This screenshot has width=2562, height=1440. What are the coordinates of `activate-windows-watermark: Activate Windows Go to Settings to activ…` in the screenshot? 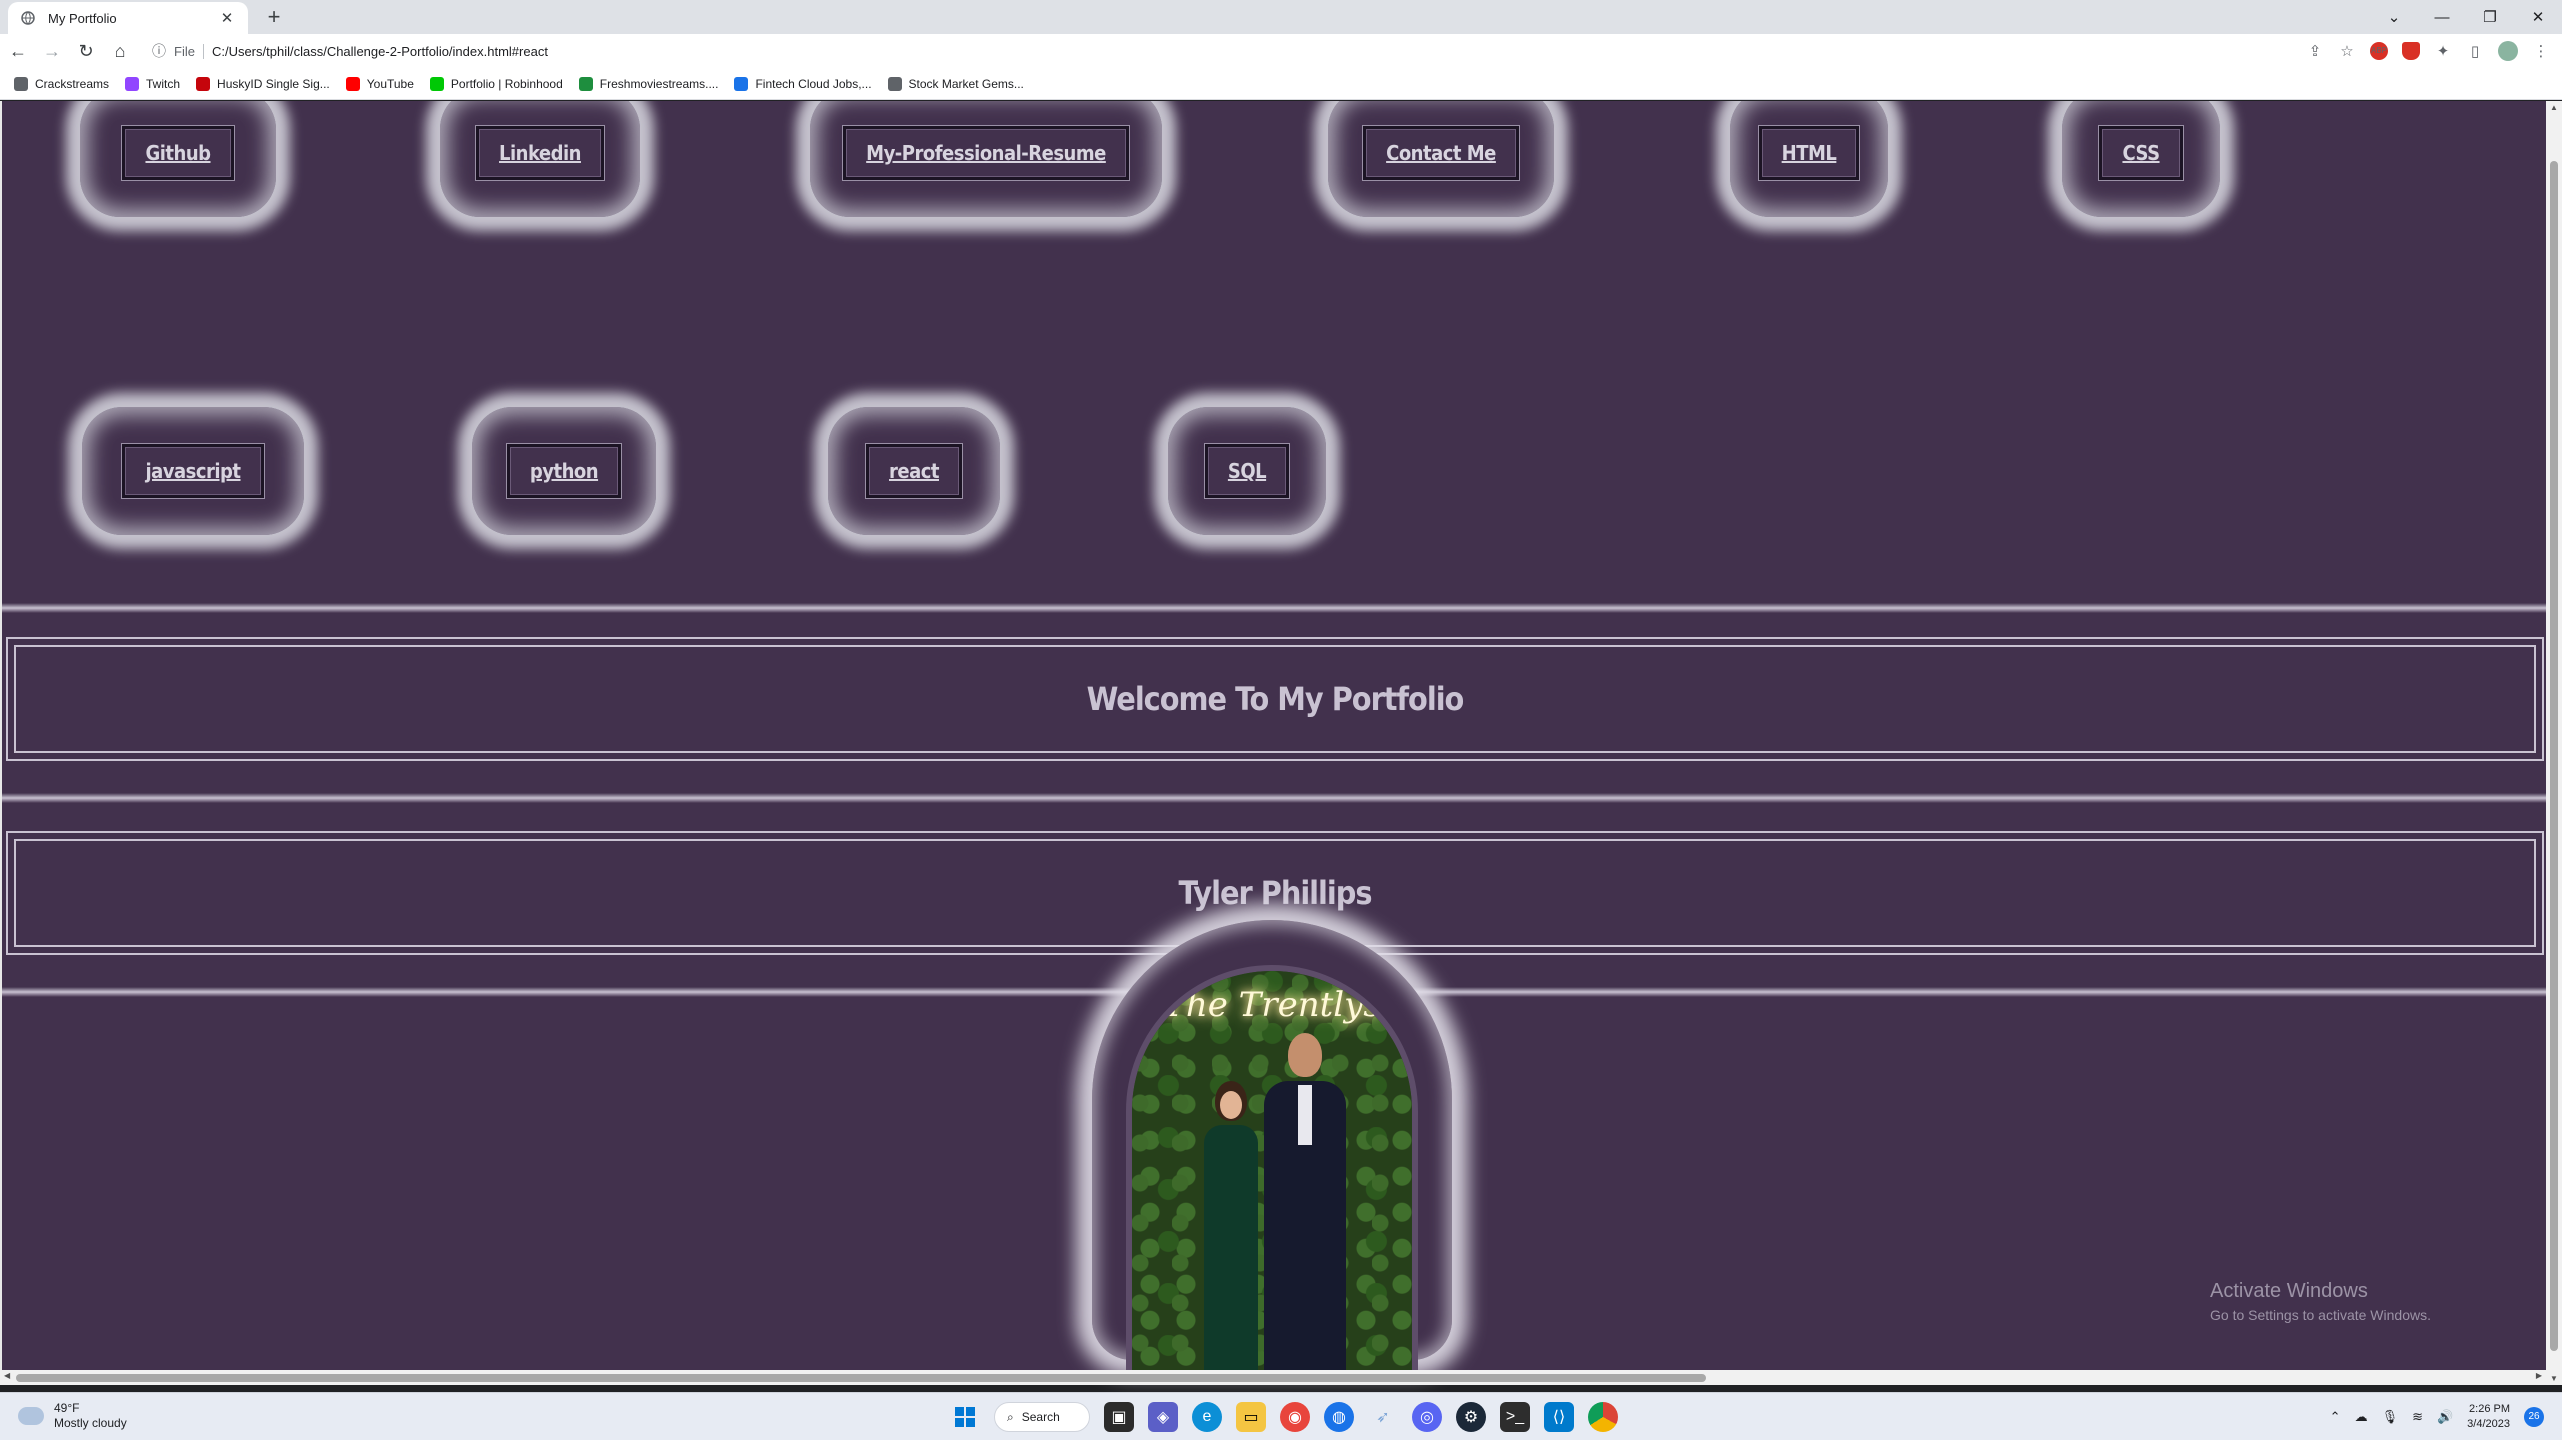 It's located at (2320, 1301).